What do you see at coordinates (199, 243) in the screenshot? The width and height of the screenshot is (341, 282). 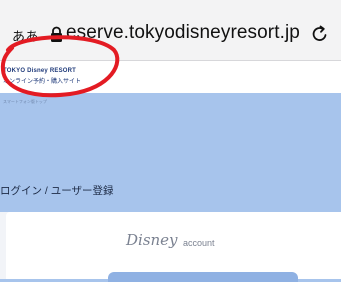 I see `disney-account-word: account` at bounding box center [199, 243].